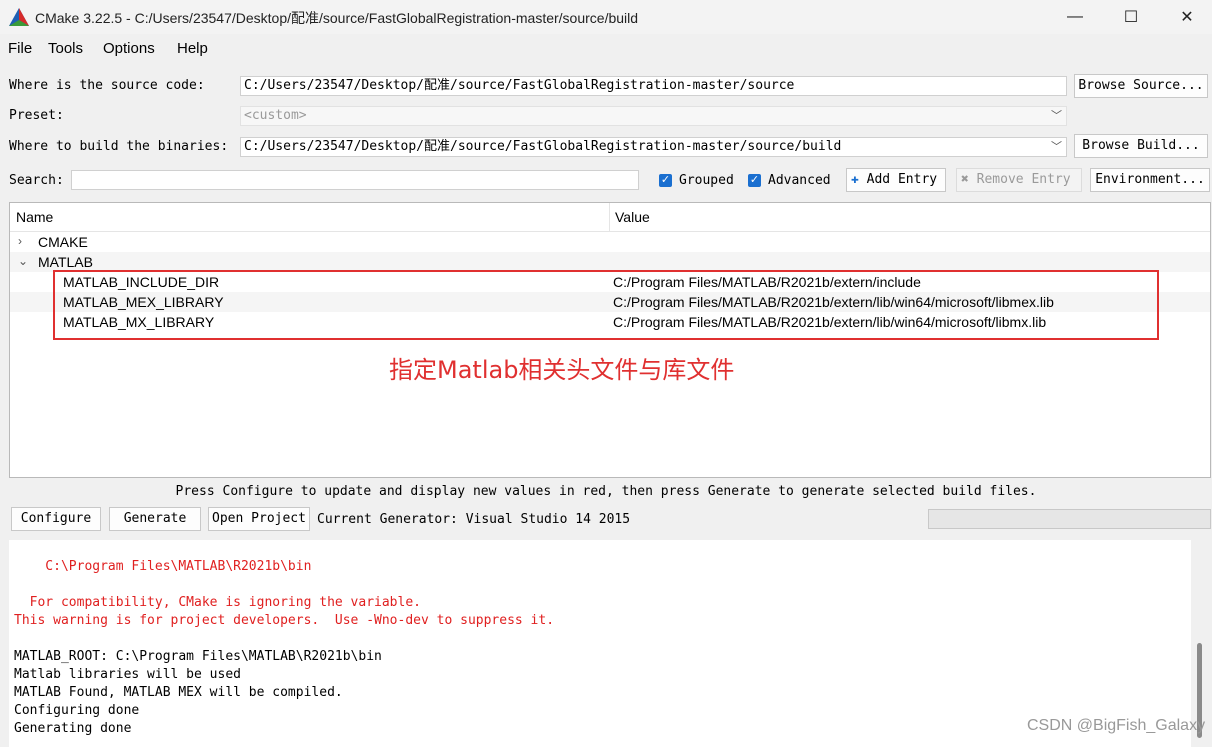 The width and height of the screenshot is (1212, 747). Describe the element at coordinates (562, 370) in the screenshot. I see `annotation-text: 指定Matlab相关头文件与库文件` at that location.